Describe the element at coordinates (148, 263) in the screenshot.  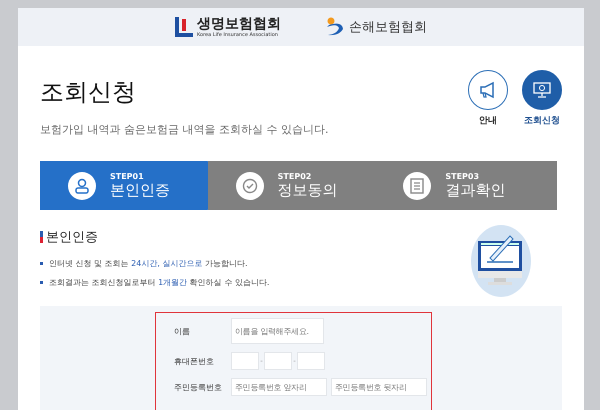
I see `bullet-text: 인터넷 신청 및 조회는 24시간, 실시간으로 가능합니다.` at that location.